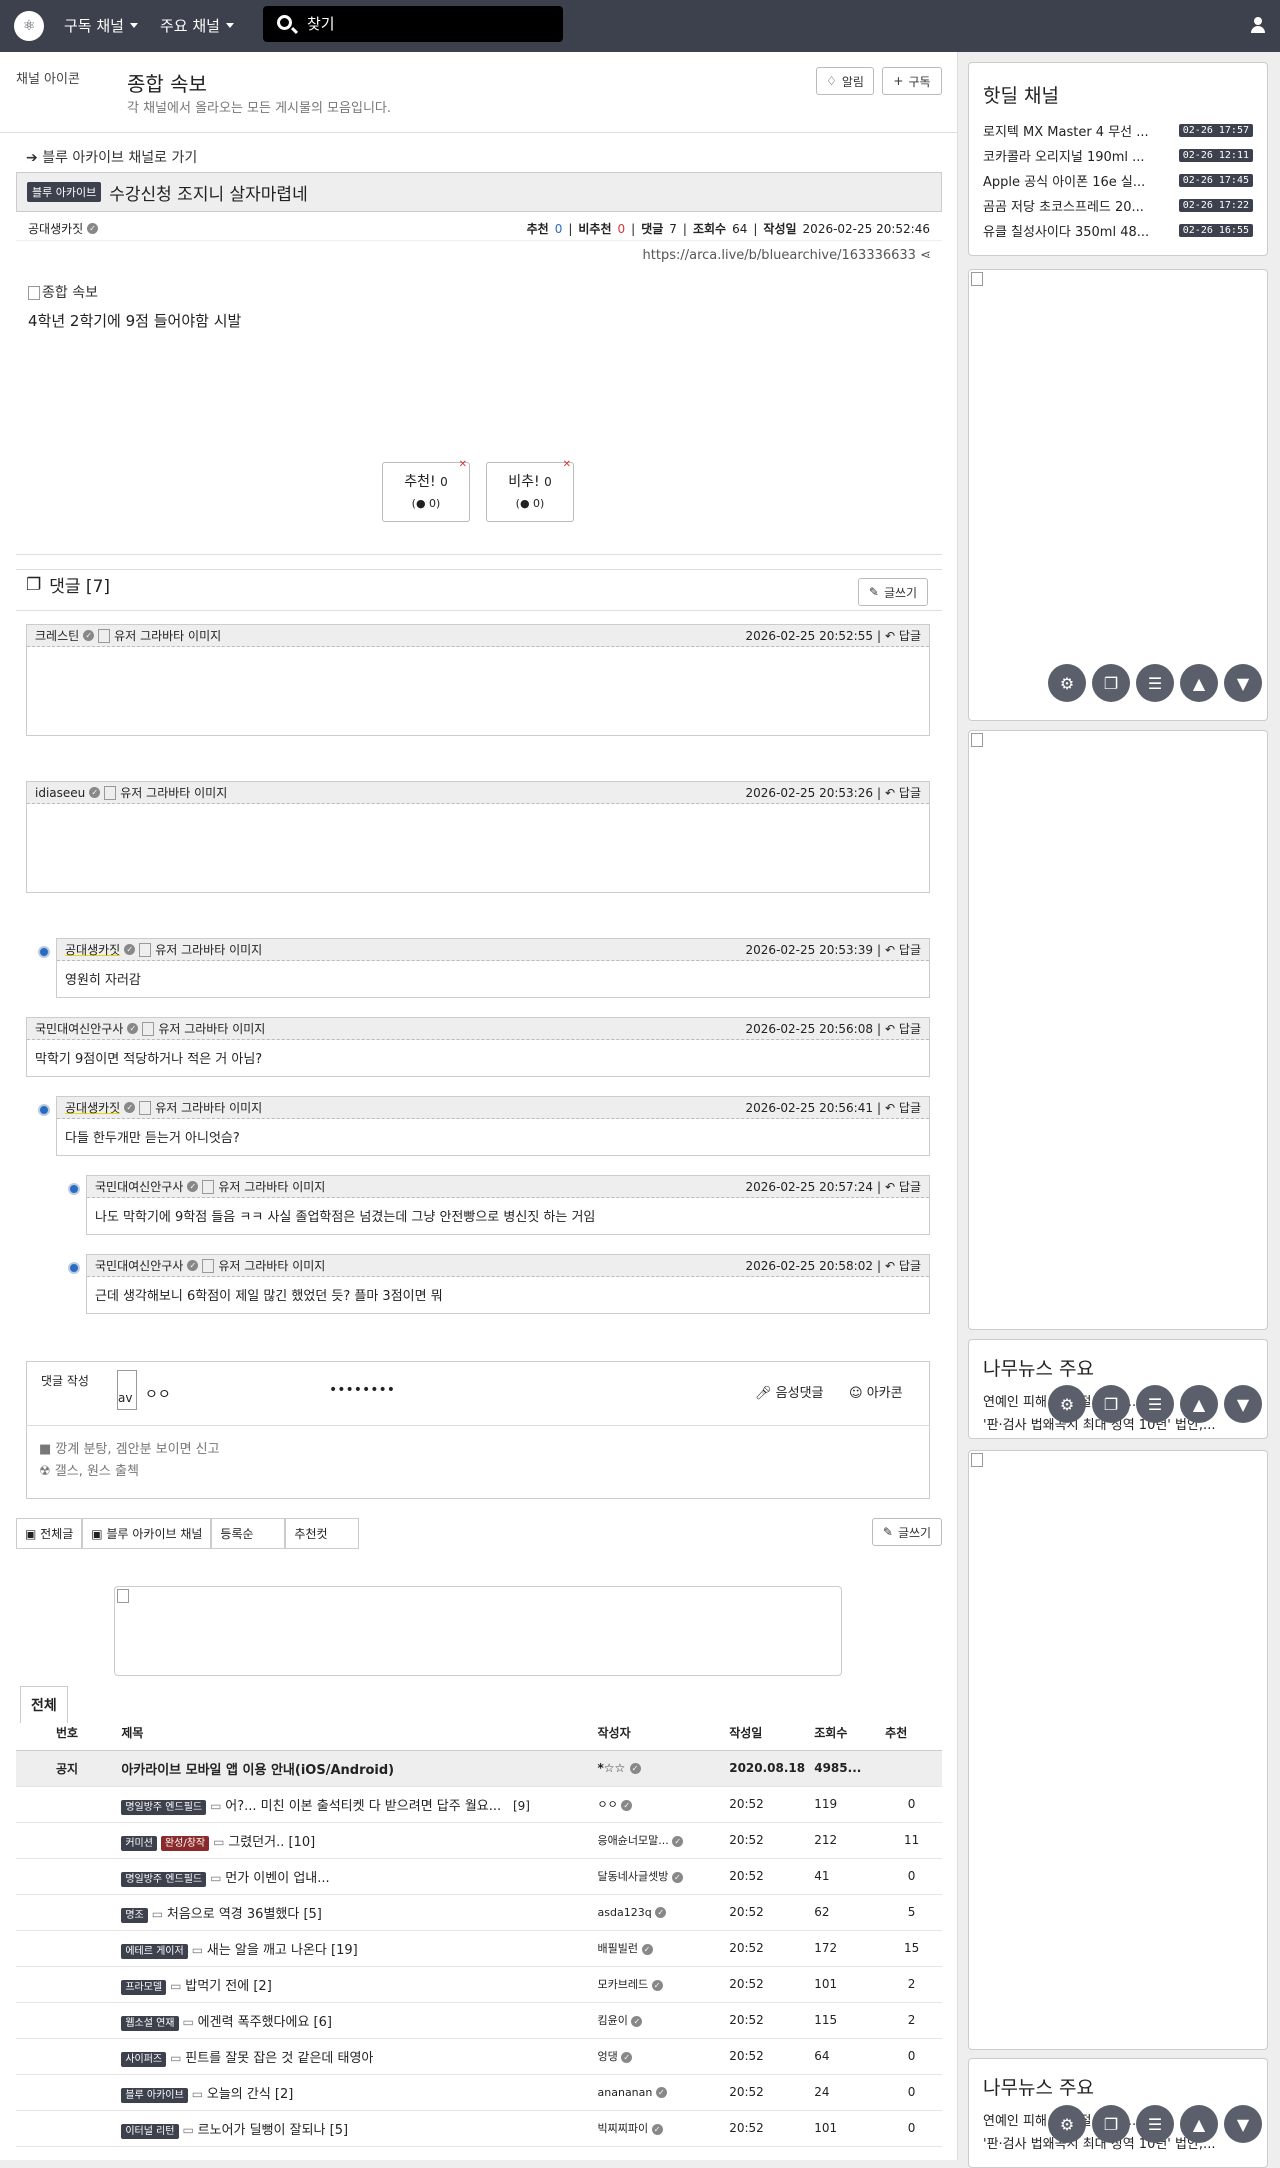 The width and height of the screenshot is (1280, 2168). Describe the element at coordinates (845, 81) in the screenshot. I see `alert-button: ♢ 알림` at that location.